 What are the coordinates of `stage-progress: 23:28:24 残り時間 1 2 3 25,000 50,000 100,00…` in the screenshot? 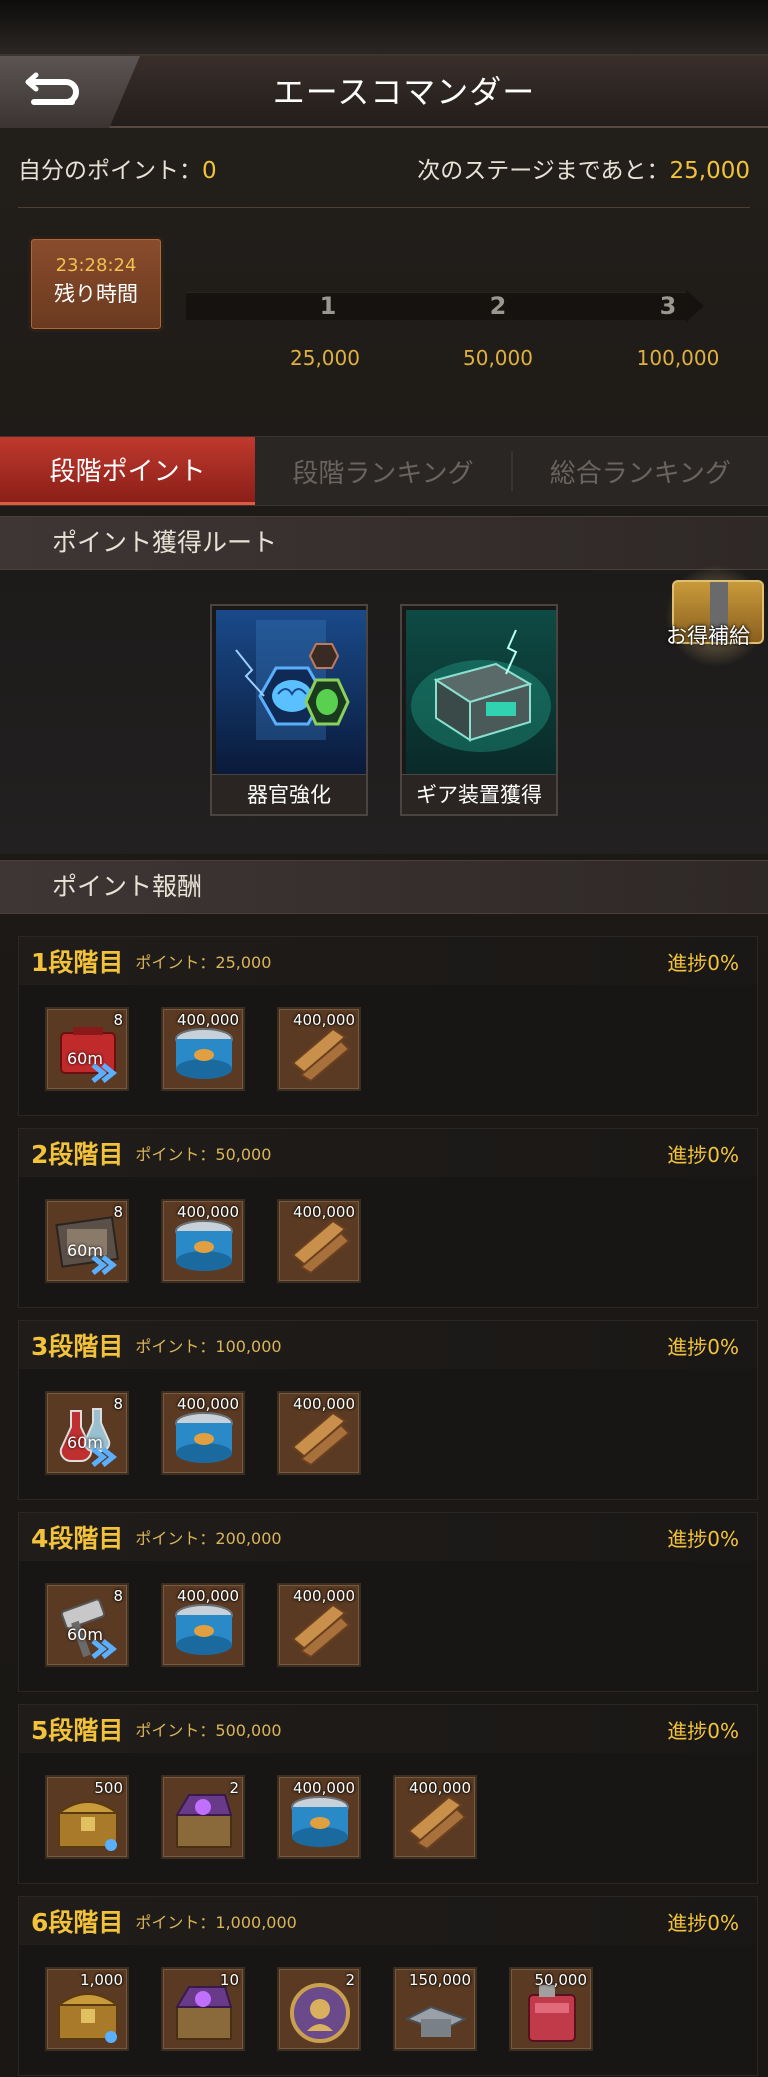 It's located at (384, 308).